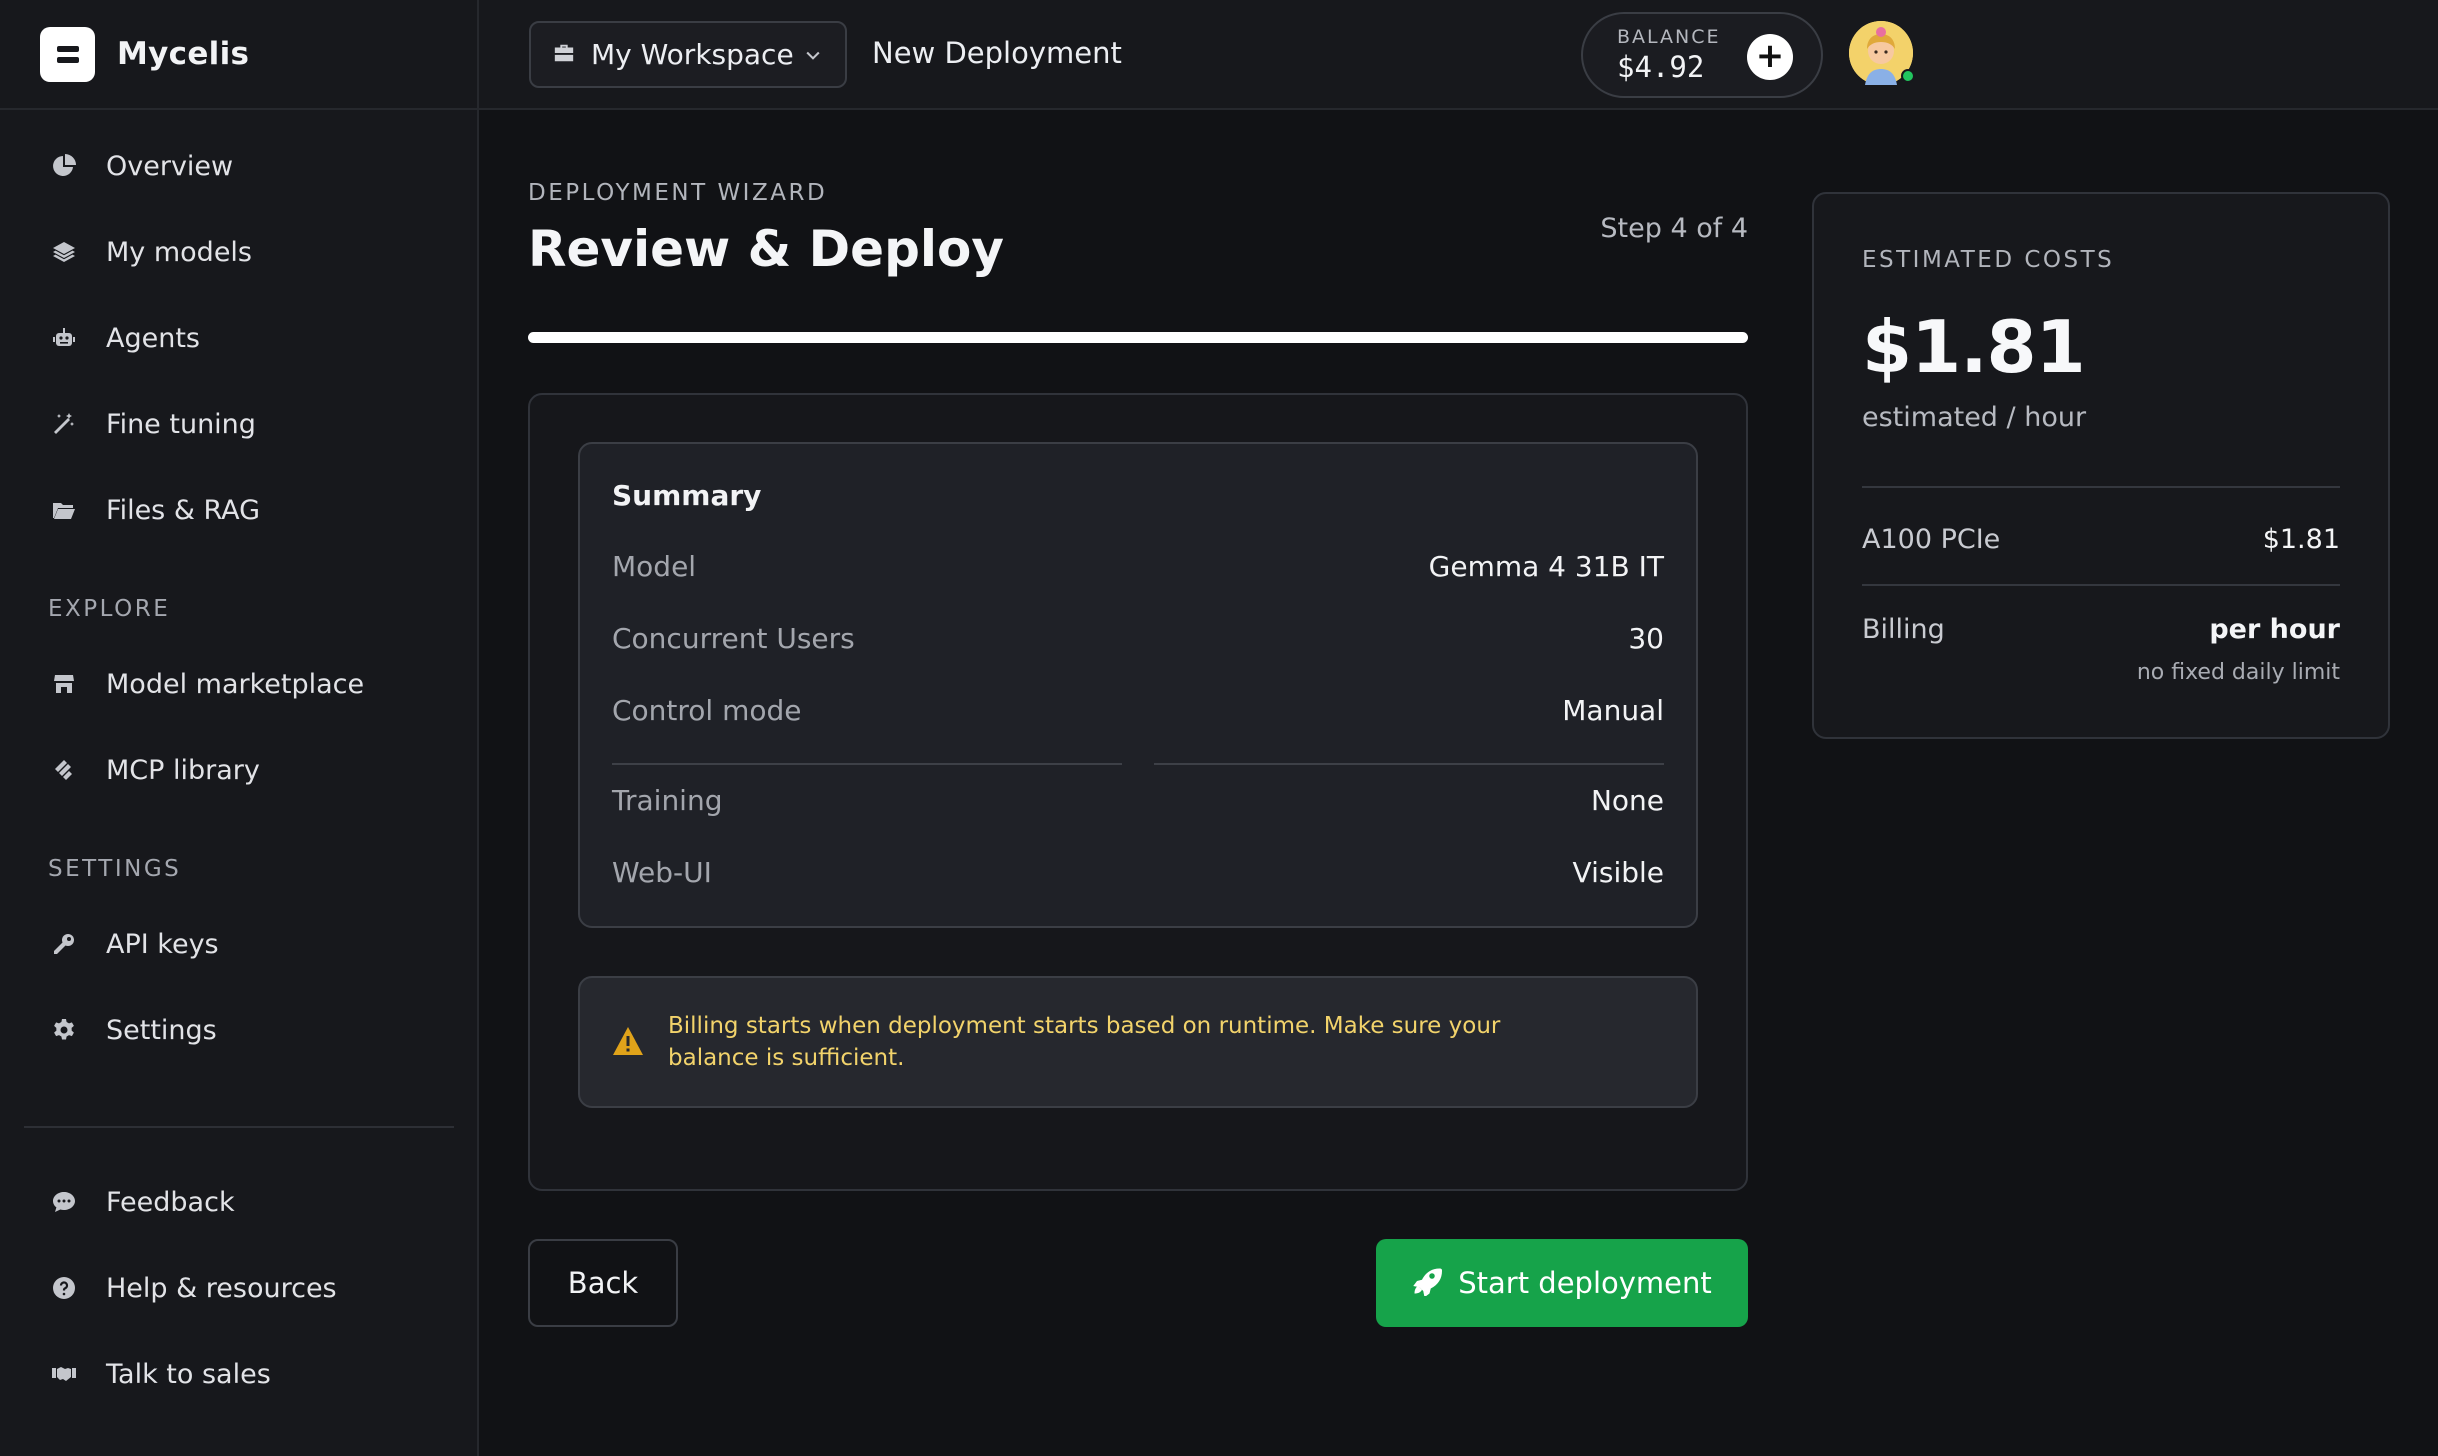  I want to click on sidebar-item-label: Overview, so click(170, 166).